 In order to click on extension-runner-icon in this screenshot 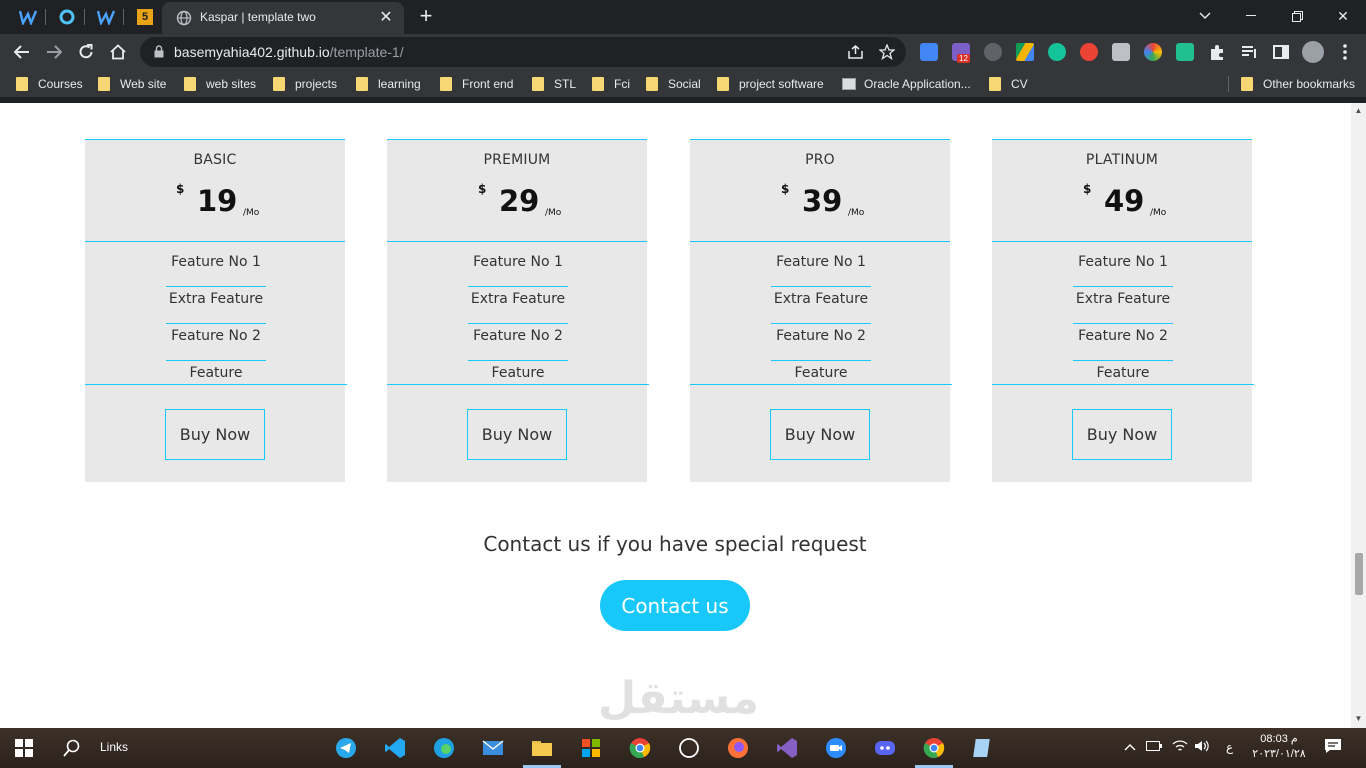, I will do `click(1185, 52)`.